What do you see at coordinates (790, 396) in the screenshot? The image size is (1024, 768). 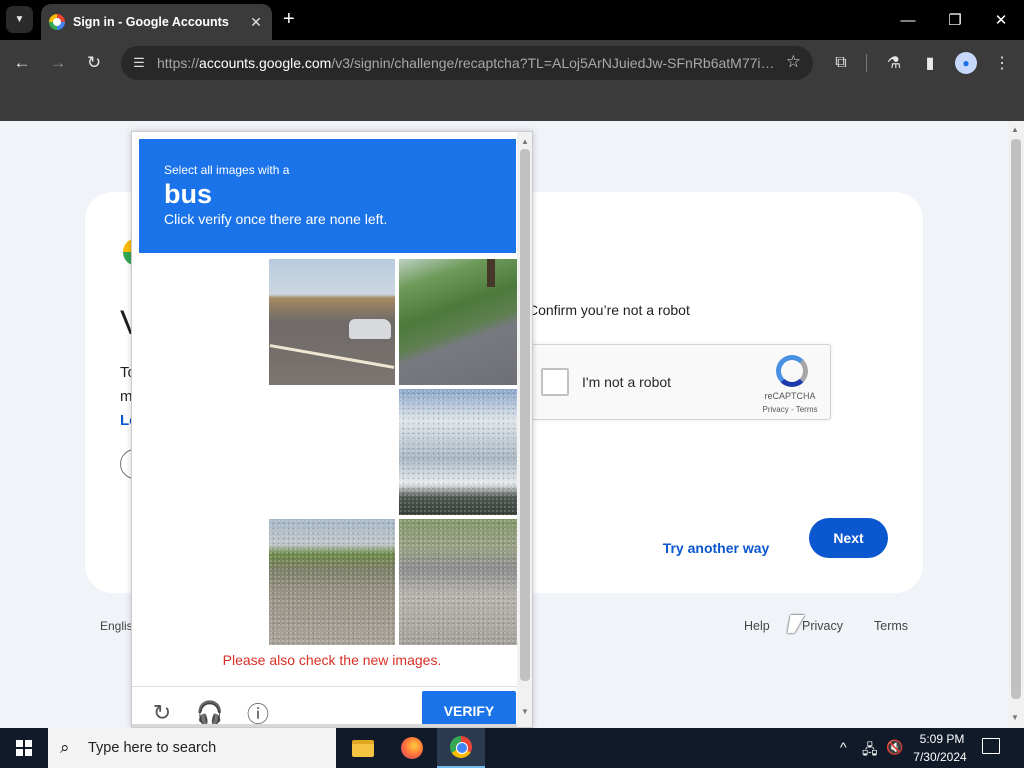 I see `recaptcha-brand: reCAPTCHA` at bounding box center [790, 396].